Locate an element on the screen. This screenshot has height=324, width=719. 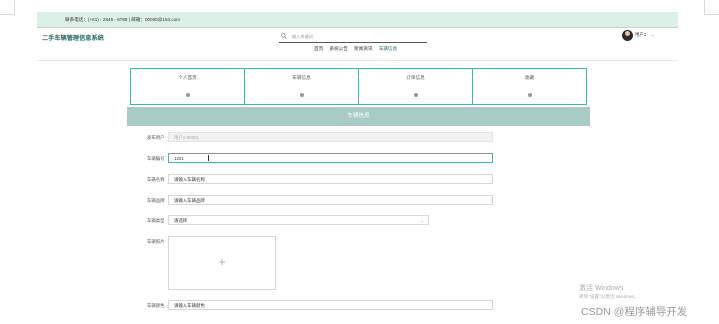
number-field: 1201 is located at coordinates (330, 158).